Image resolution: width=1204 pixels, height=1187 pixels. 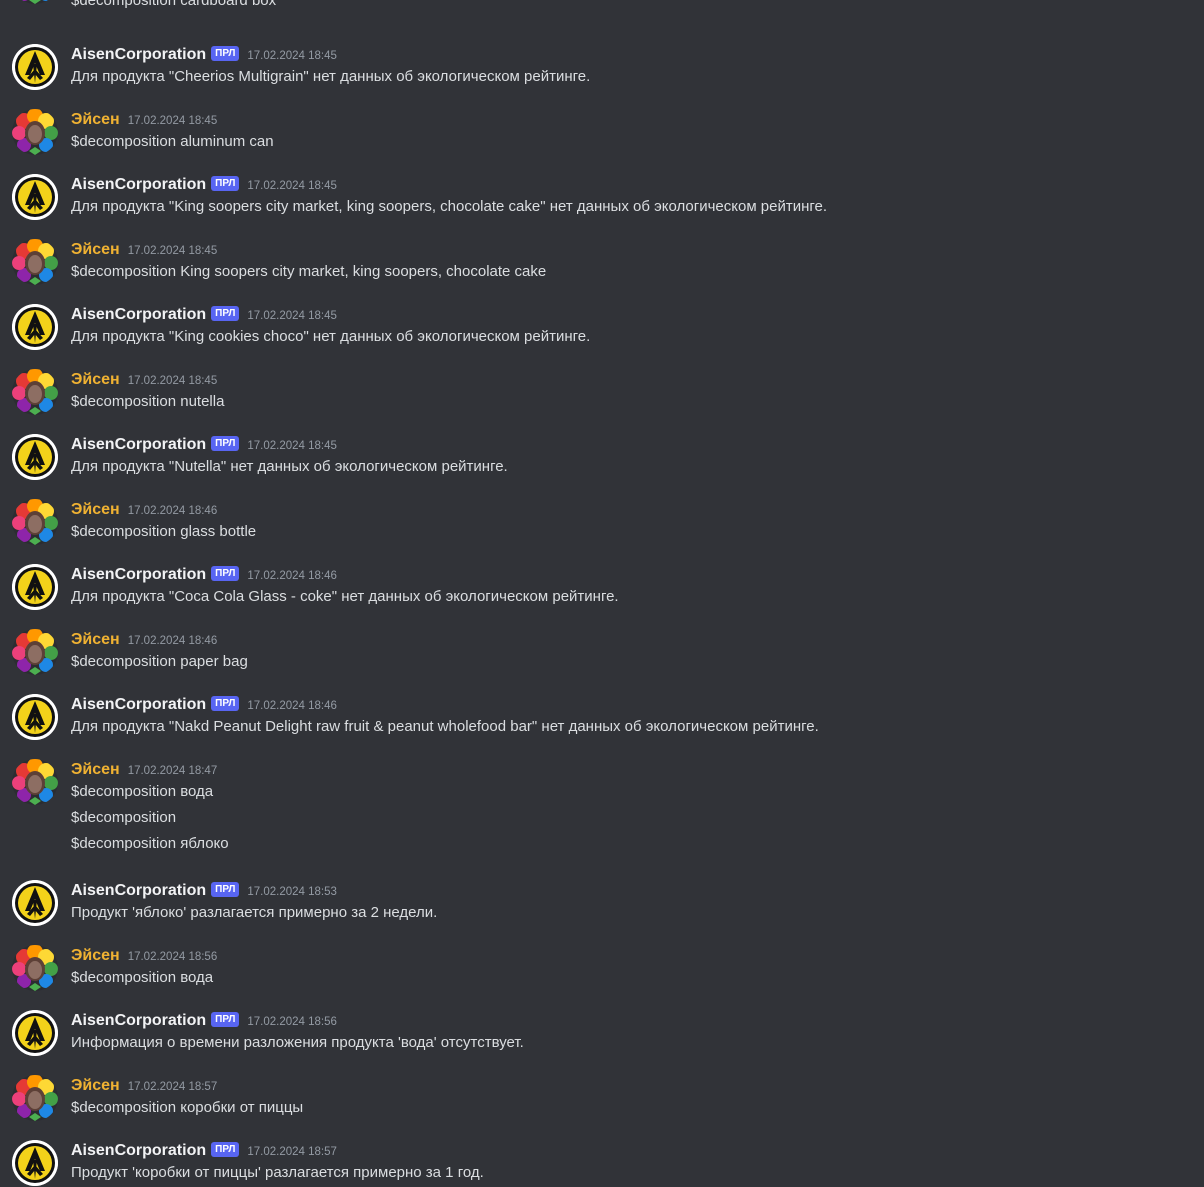 I want to click on message-timestamp: 17.02.2024 18:47, so click(x=173, y=771).